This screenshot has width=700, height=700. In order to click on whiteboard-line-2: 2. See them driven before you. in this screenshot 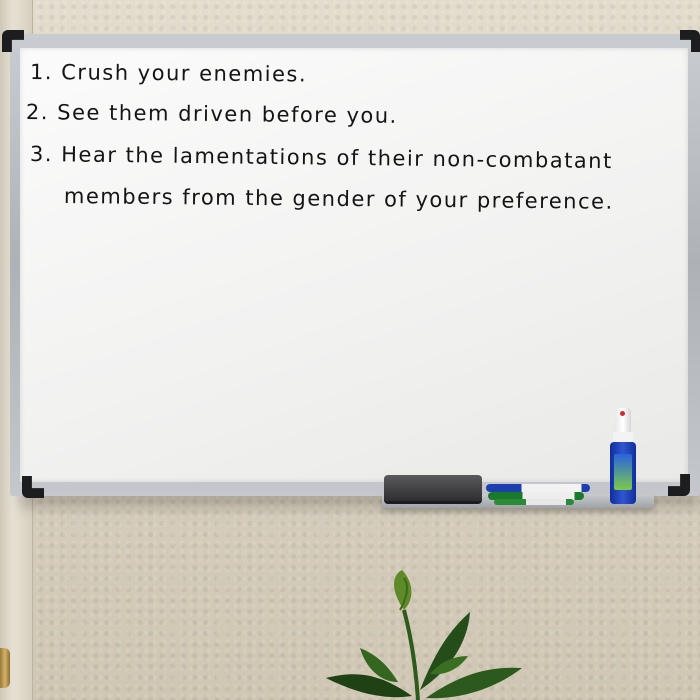, I will do `click(211, 114)`.